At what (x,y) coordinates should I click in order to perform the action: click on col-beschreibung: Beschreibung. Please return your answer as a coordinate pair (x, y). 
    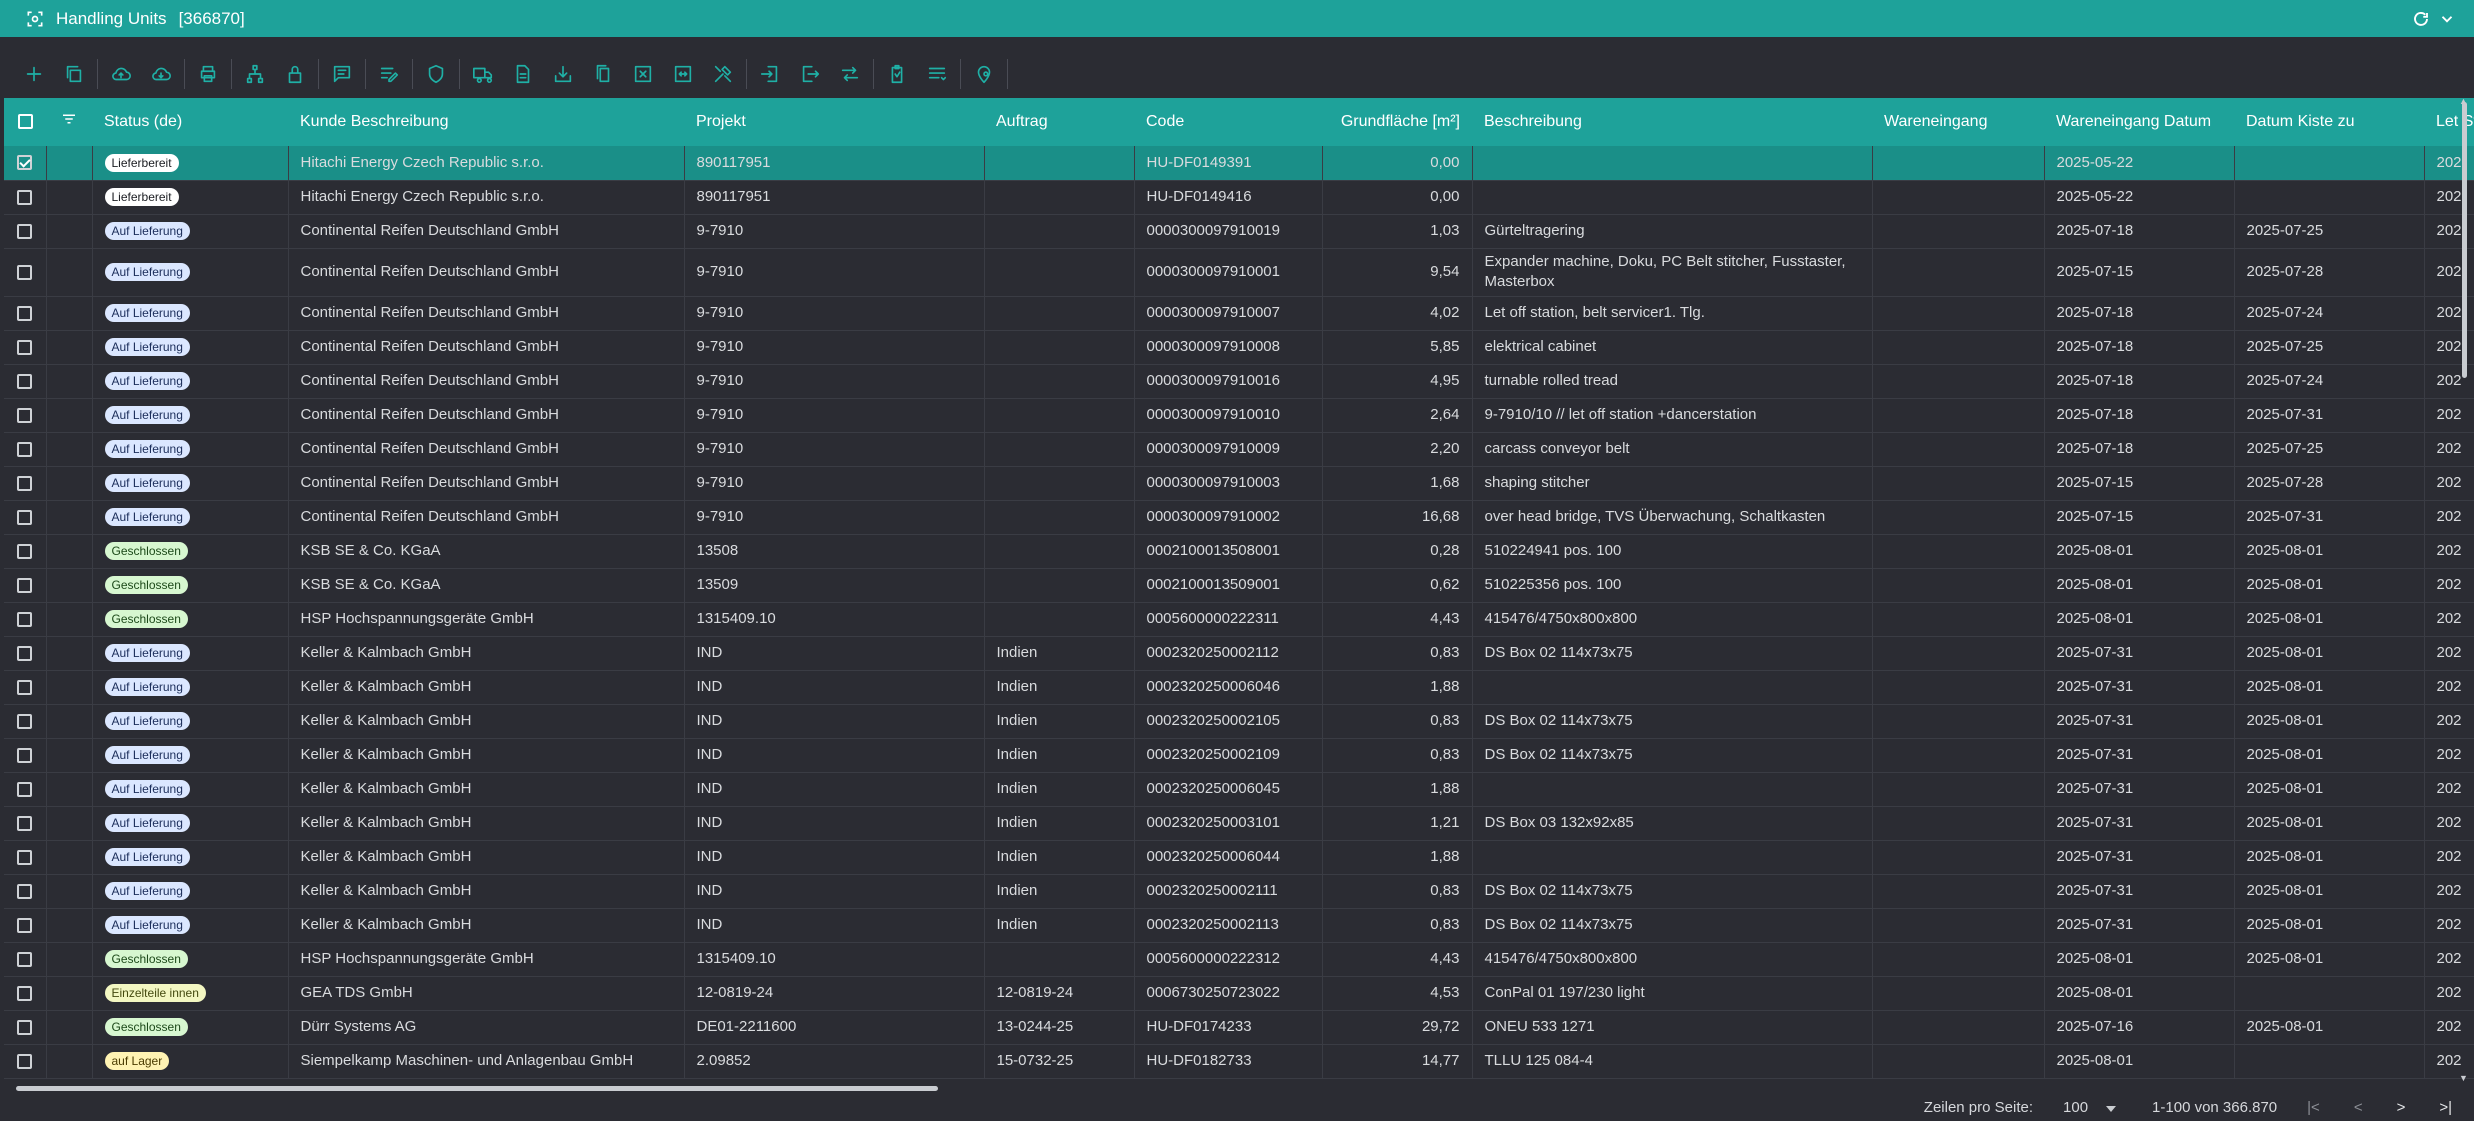
    Looking at the image, I should click on (1672, 122).